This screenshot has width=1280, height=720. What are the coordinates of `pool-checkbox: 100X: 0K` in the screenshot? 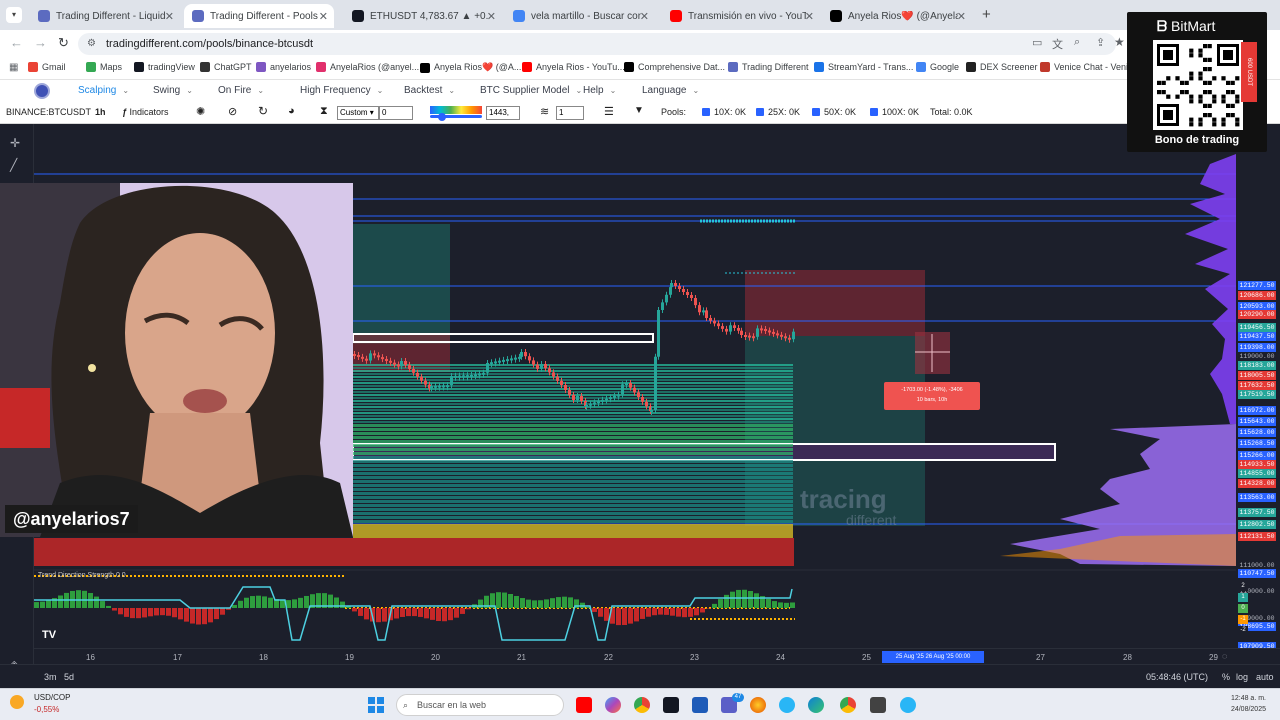 It's located at (894, 112).